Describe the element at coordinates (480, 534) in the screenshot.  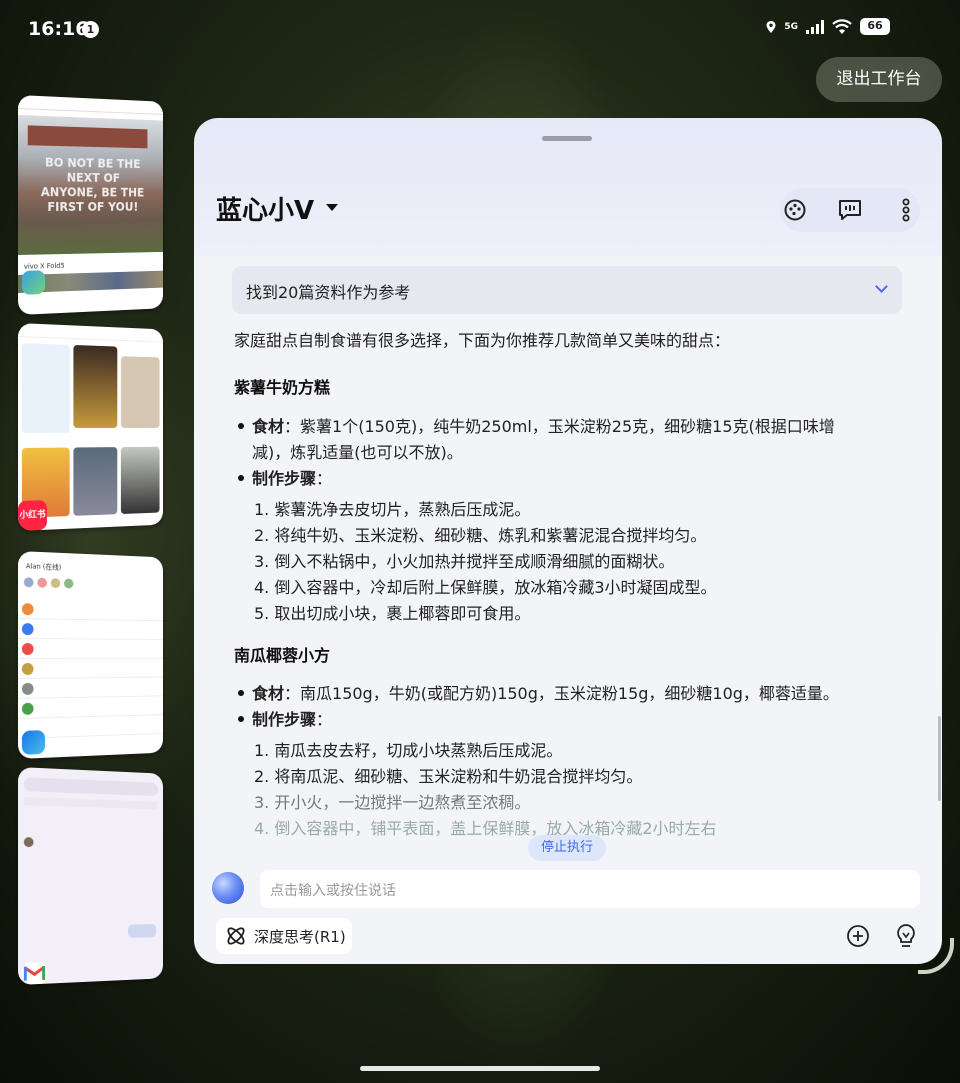
I see `step-item: 2. 将纯牛奶、玉米淀粉、细砂糖、炼乳和紫薯泥混合搅拌均匀。` at that location.